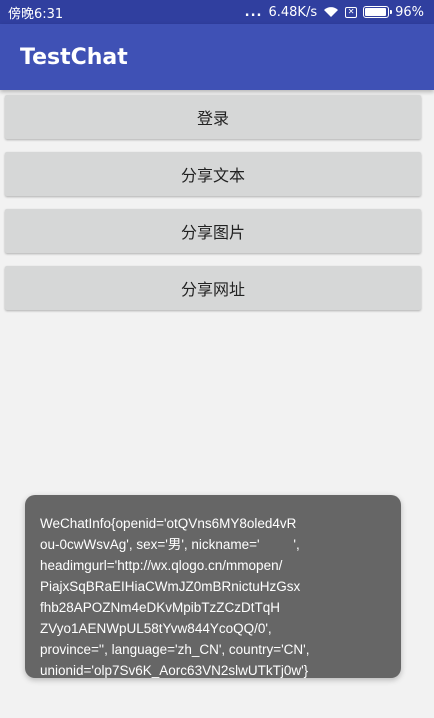  Describe the element at coordinates (36, 14) in the screenshot. I see `status-time: 傍晚6:31` at that location.